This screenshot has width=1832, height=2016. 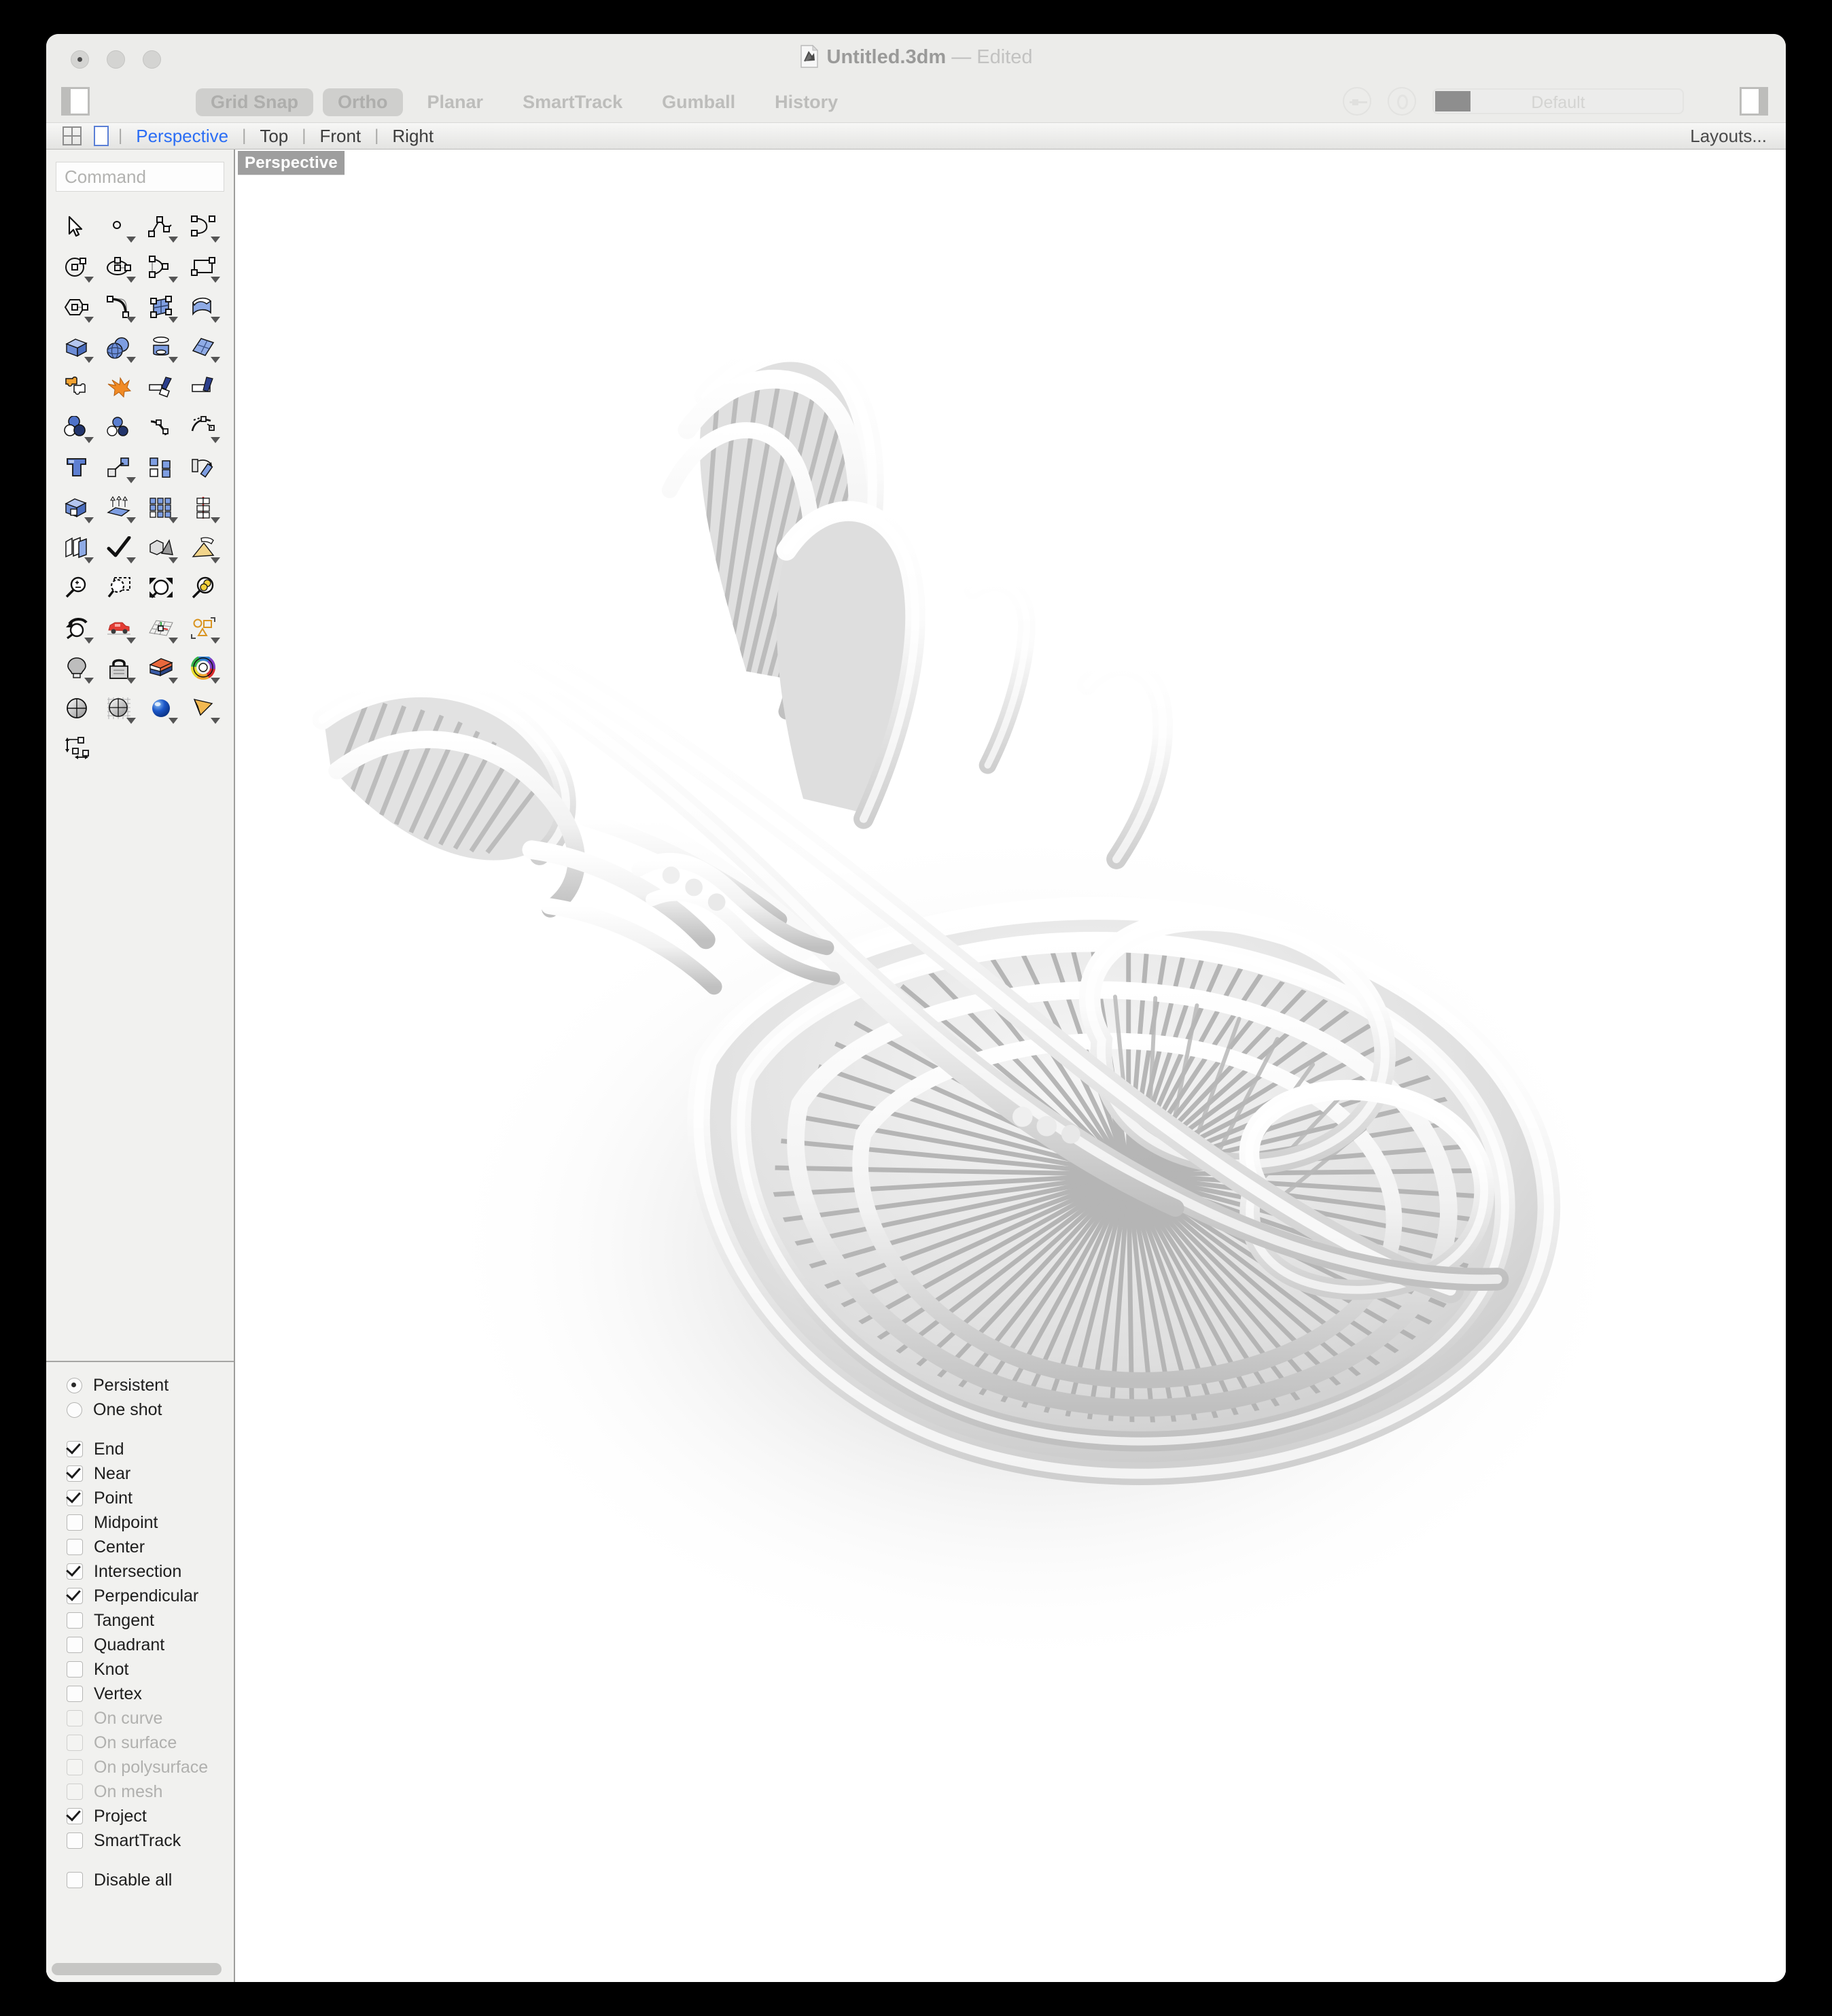 What do you see at coordinates (119, 668) in the screenshot?
I see `lock-object-icon` at bounding box center [119, 668].